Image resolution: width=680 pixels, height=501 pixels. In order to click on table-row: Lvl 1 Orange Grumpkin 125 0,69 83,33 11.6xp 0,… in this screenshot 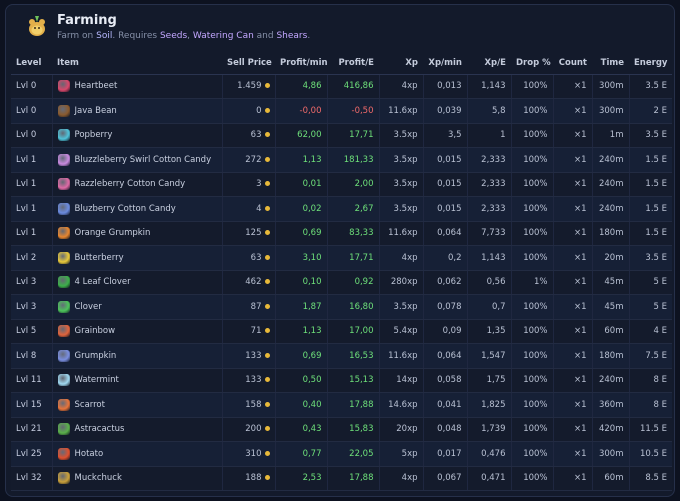, I will do `click(341, 233)`.